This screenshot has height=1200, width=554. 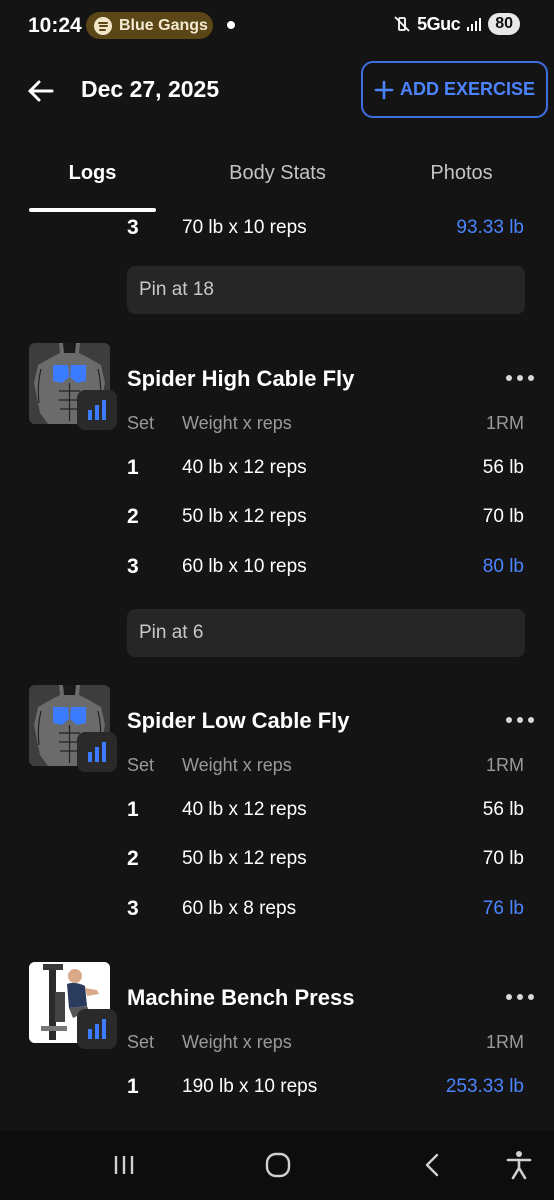 What do you see at coordinates (240, 379) in the screenshot?
I see `exercise-name: Spider High Cable Fly` at bounding box center [240, 379].